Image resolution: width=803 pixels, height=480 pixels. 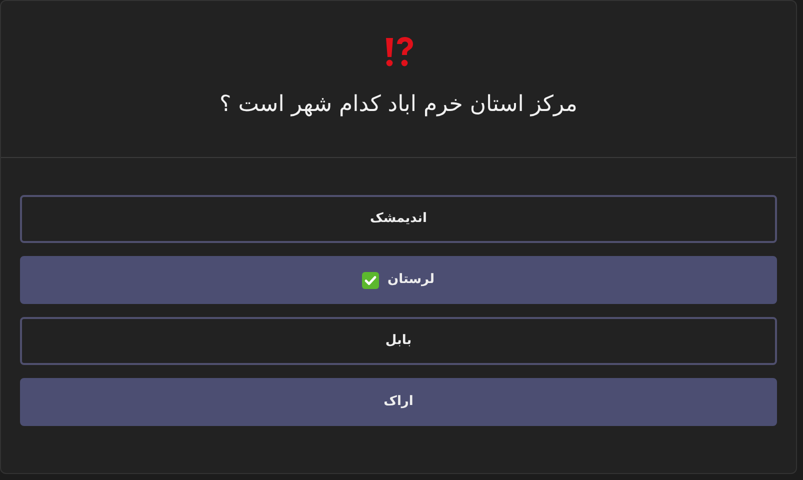 I want to click on answer-option: اندیمشک, so click(x=398, y=219).